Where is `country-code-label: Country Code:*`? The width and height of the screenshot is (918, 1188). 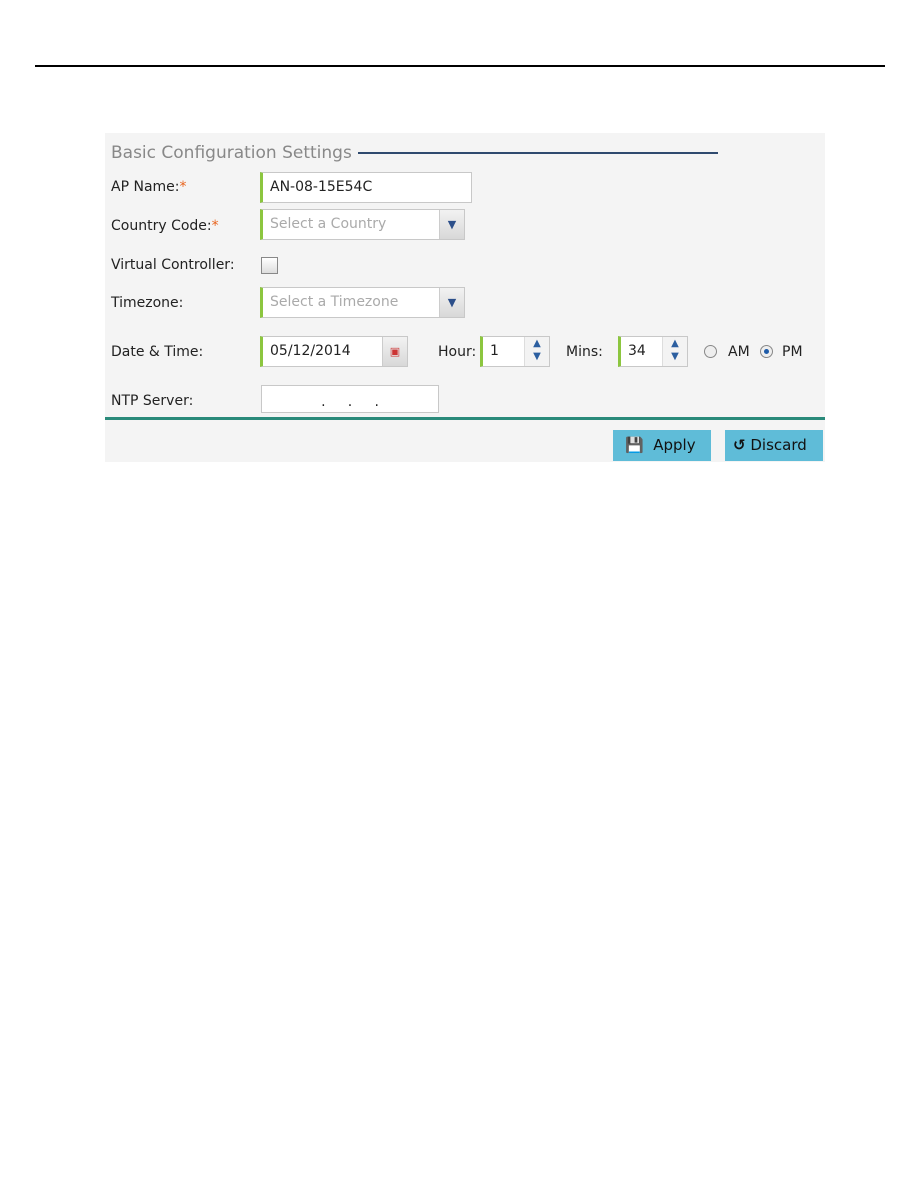
country-code-label: Country Code:* is located at coordinates (165, 226).